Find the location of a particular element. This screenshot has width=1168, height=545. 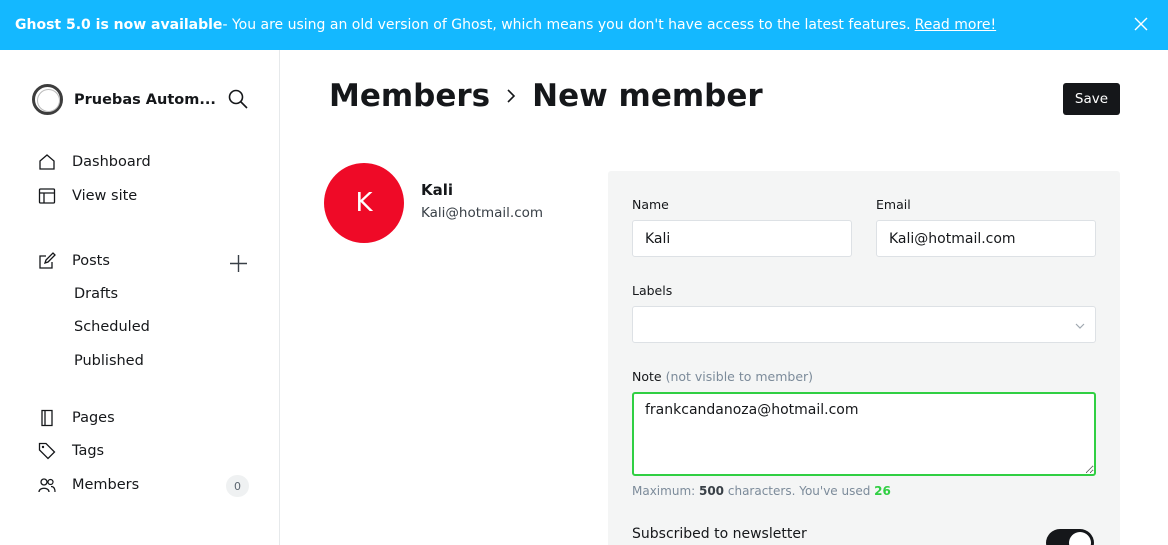

avatar: K is located at coordinates (364, 203).